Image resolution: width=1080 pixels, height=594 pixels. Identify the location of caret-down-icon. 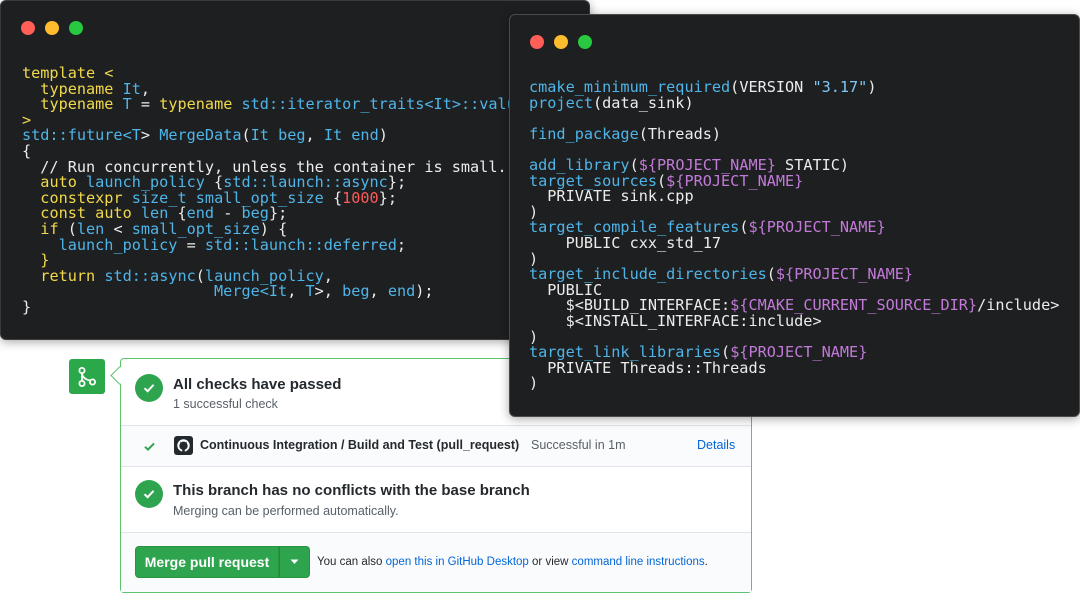
(294, 561).